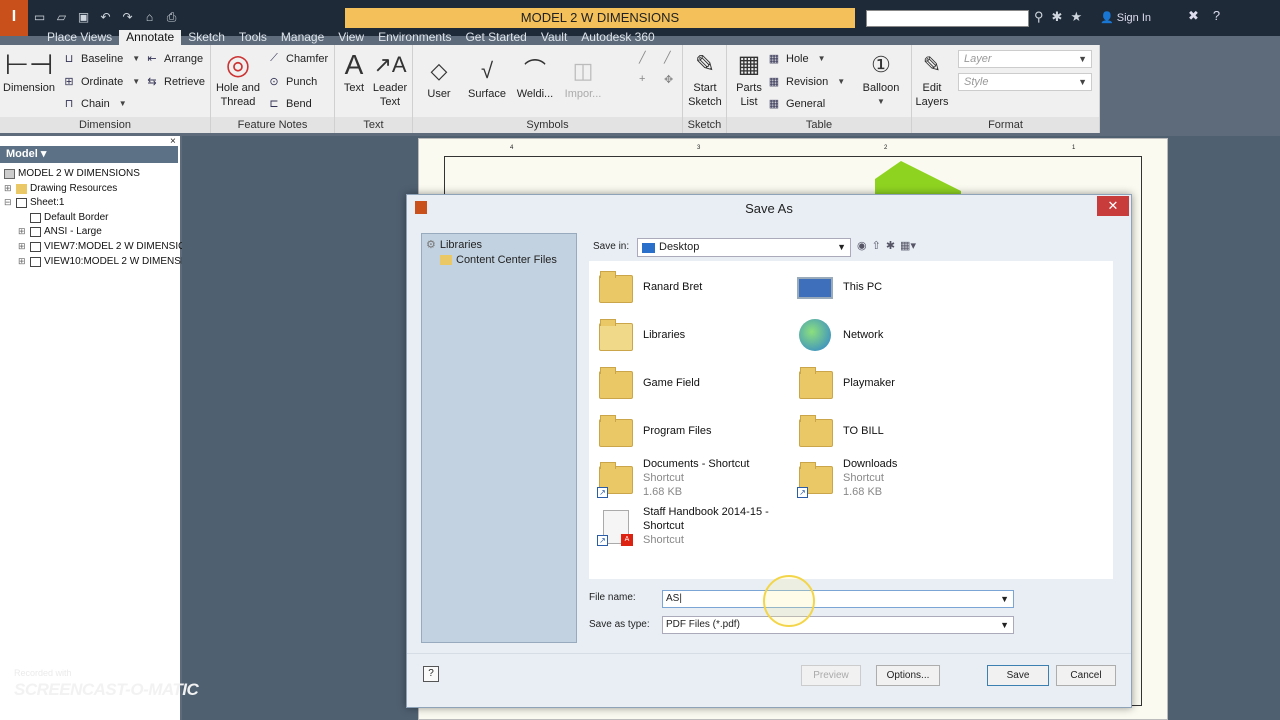 This screenshot has height=720, width=1280. Describe the element at coordinates (554, 37) in the screenshot. I see `tab-vault: Vault` at that location.